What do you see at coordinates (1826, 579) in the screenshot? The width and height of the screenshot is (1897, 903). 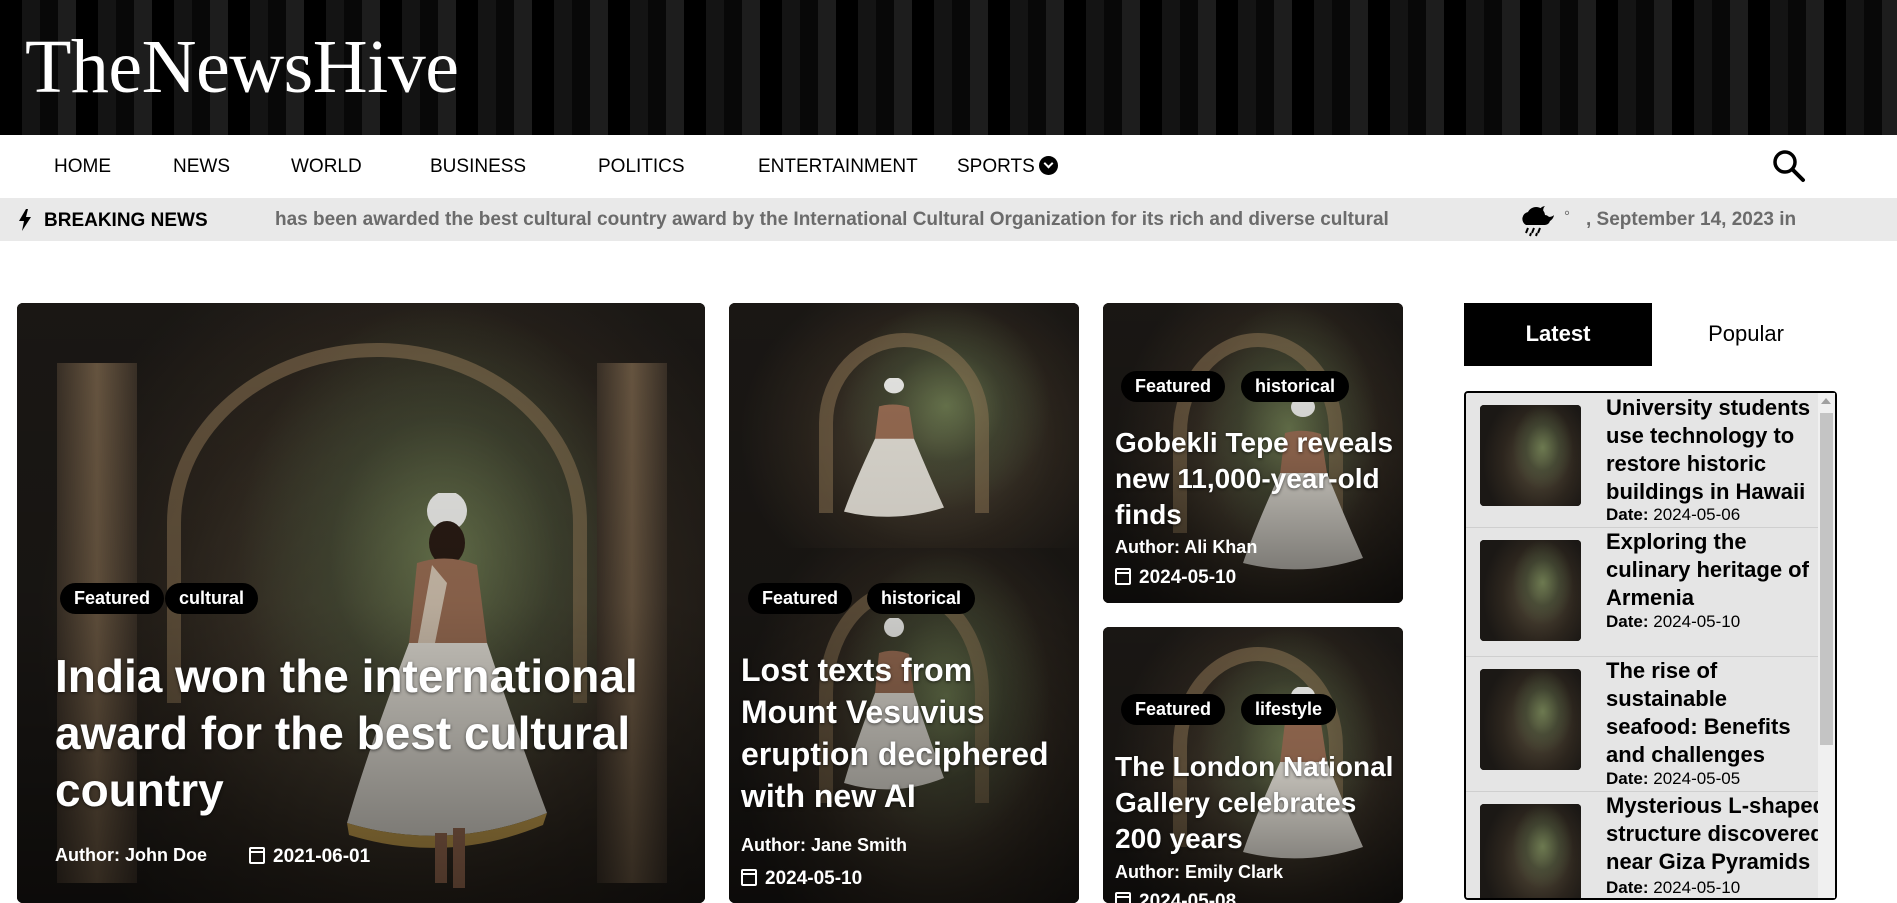 I see `list-scrollbar-thumb` at bounding box center [1826, 579].